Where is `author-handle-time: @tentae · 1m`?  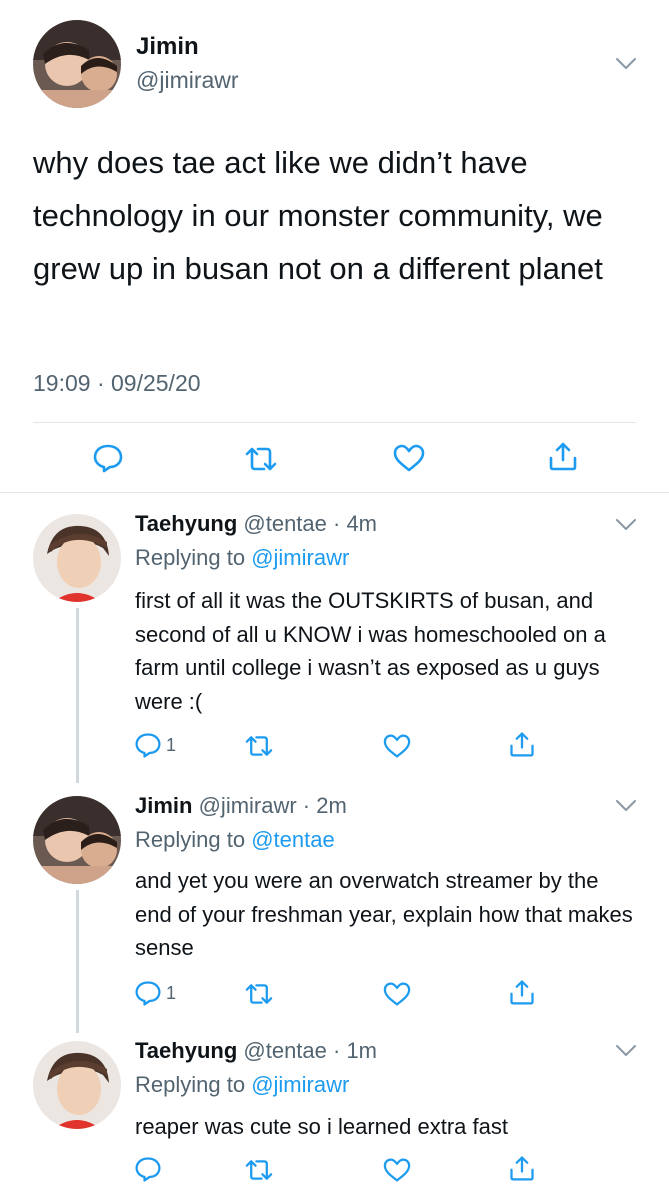 author-handle-time: @tentae · 1m is located at coordinates (310, 1050).